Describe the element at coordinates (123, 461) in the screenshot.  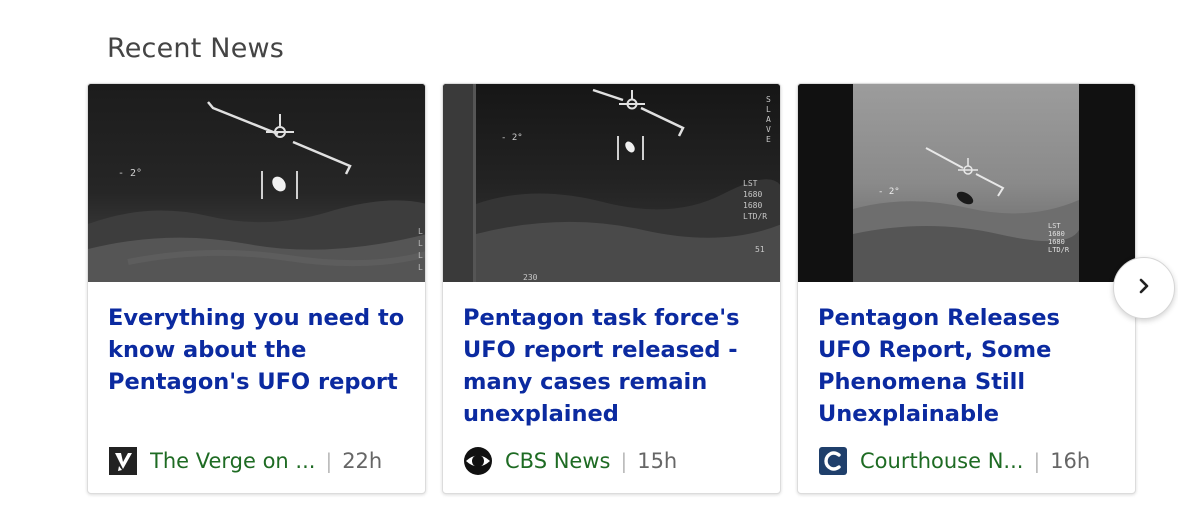
I see `verge-logo-icon` at that location.